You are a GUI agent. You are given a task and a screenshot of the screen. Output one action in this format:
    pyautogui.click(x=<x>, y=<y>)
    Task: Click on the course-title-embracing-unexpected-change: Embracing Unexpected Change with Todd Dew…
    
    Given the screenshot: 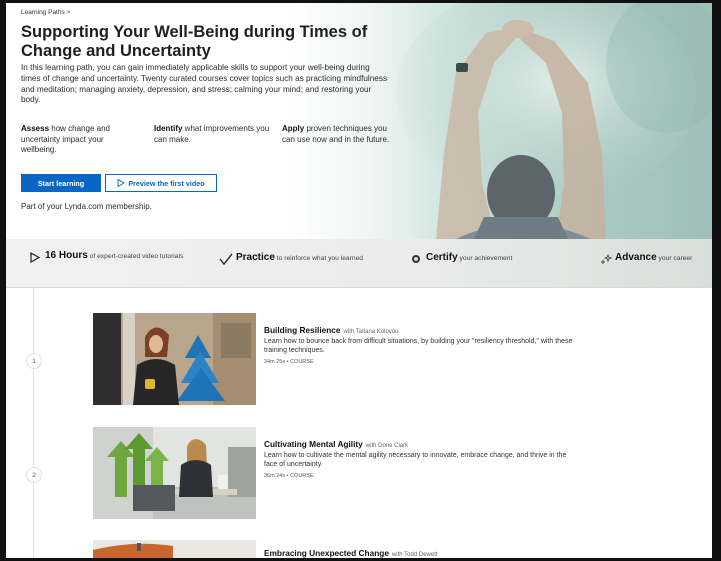 What is the action you would take?
    pyautogui.click(x=351, y=553)
    